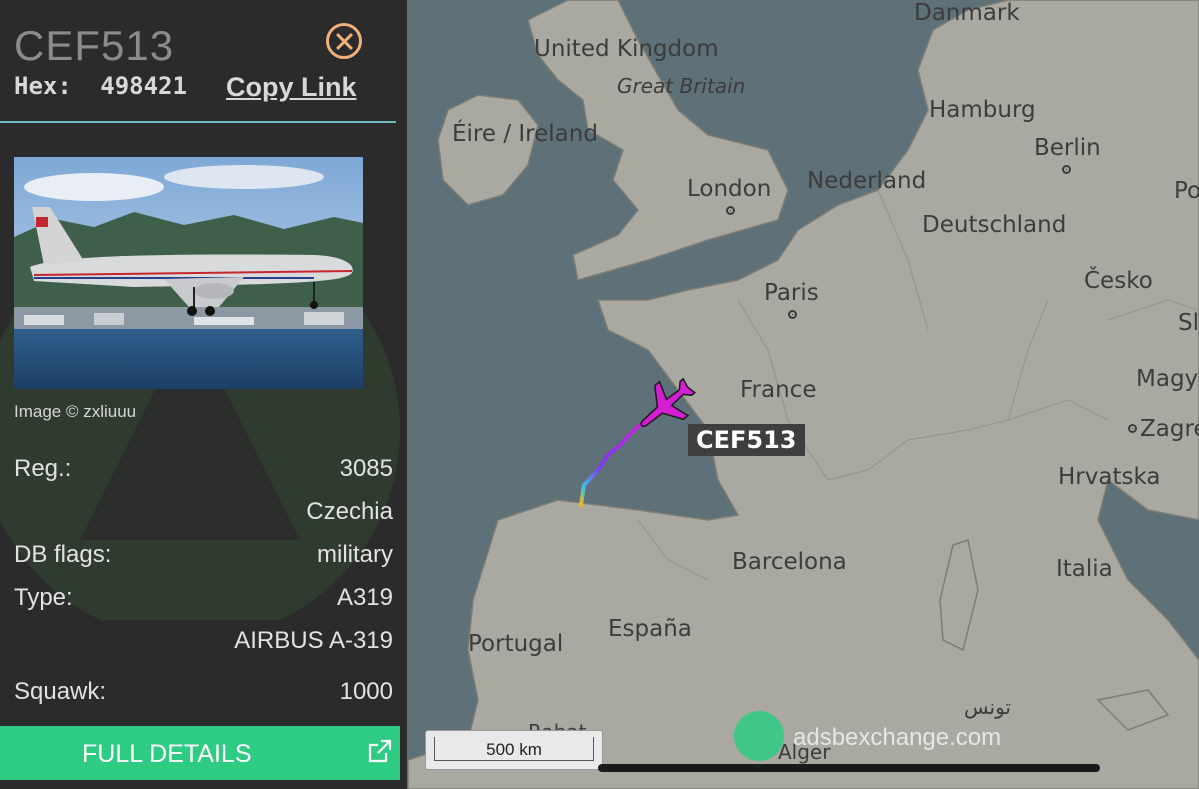 Image resolution: width=1199 pixels, height=789 pixels. I want to click on reg-label: Reg.:, so click(43, 468).